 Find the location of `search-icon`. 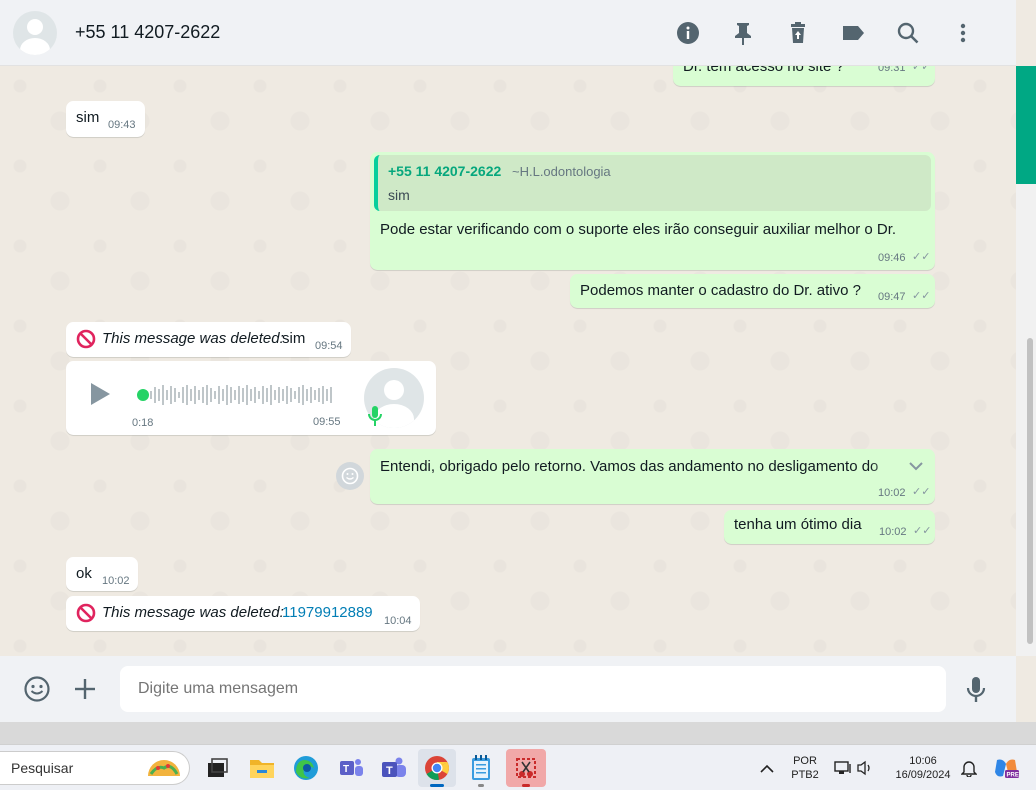

search-icon is located at coordinates (907, 33).